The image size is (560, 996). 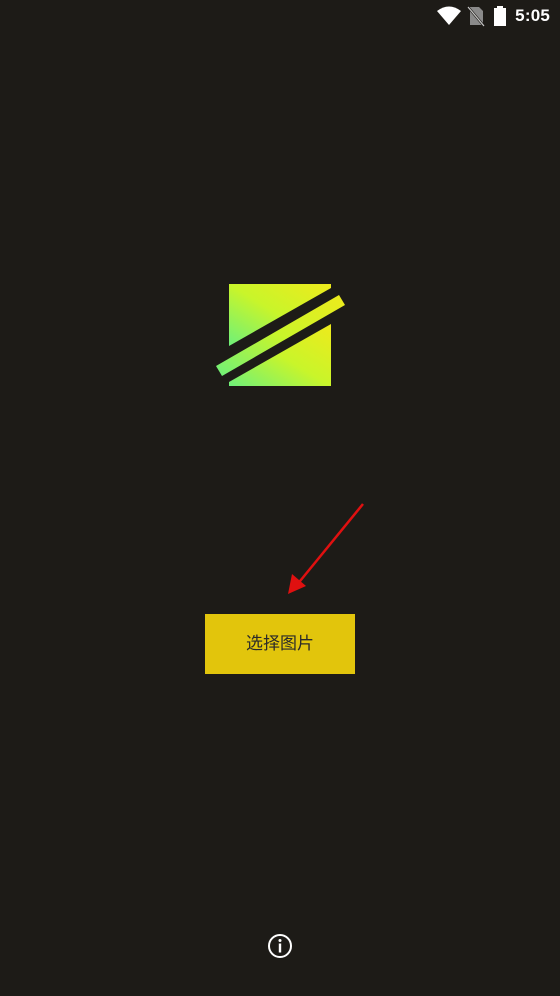 I want to click on wifi-icon, so click(x=449, y=18).